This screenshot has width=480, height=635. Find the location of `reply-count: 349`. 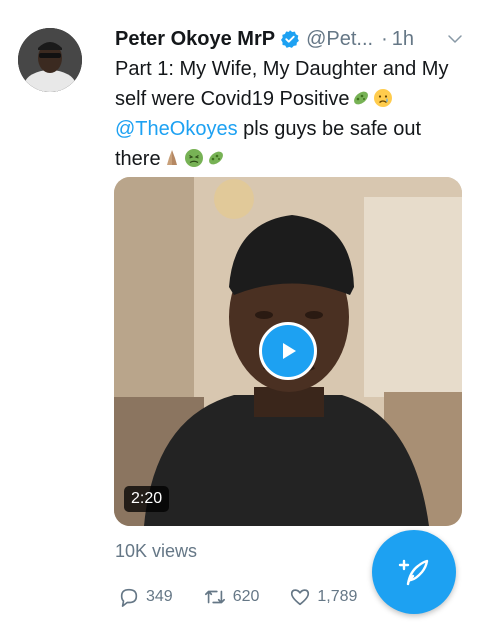

reply-count: 349 is located at coordinates (159, 596).